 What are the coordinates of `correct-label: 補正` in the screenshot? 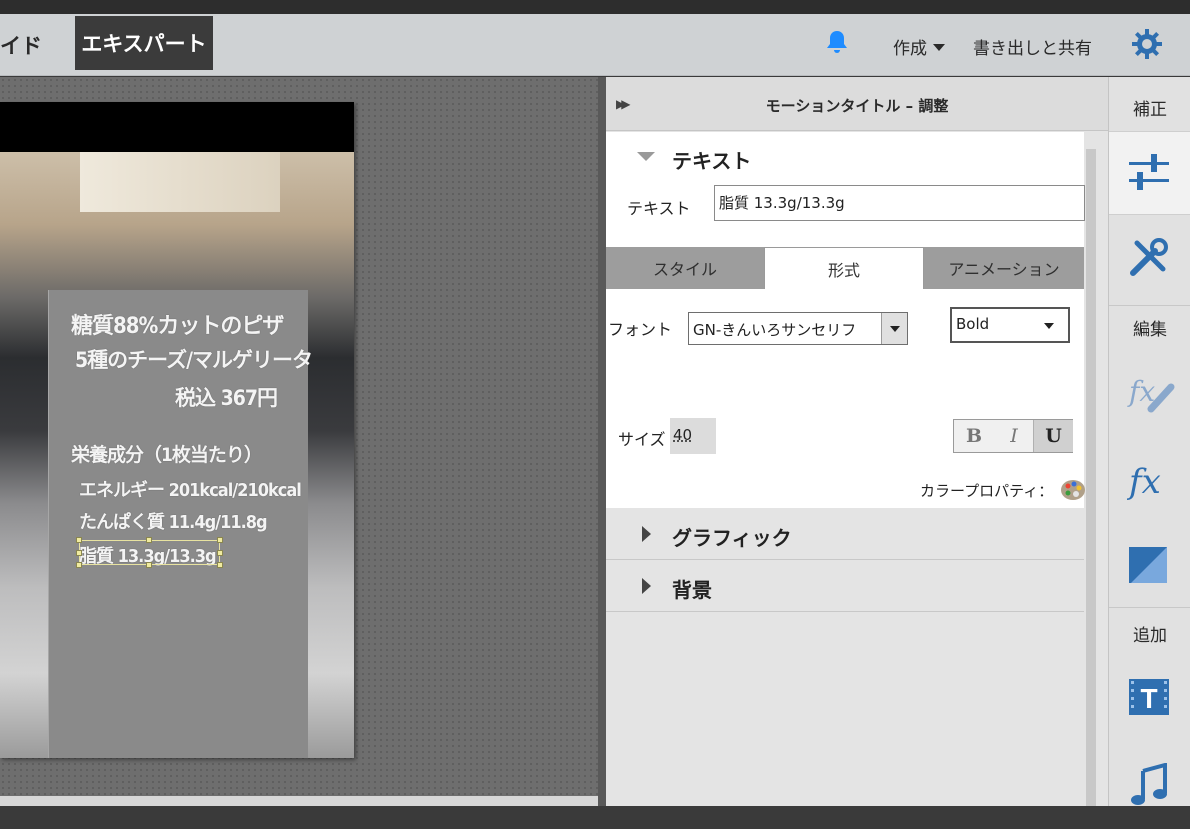 It's located at (1150, 110).